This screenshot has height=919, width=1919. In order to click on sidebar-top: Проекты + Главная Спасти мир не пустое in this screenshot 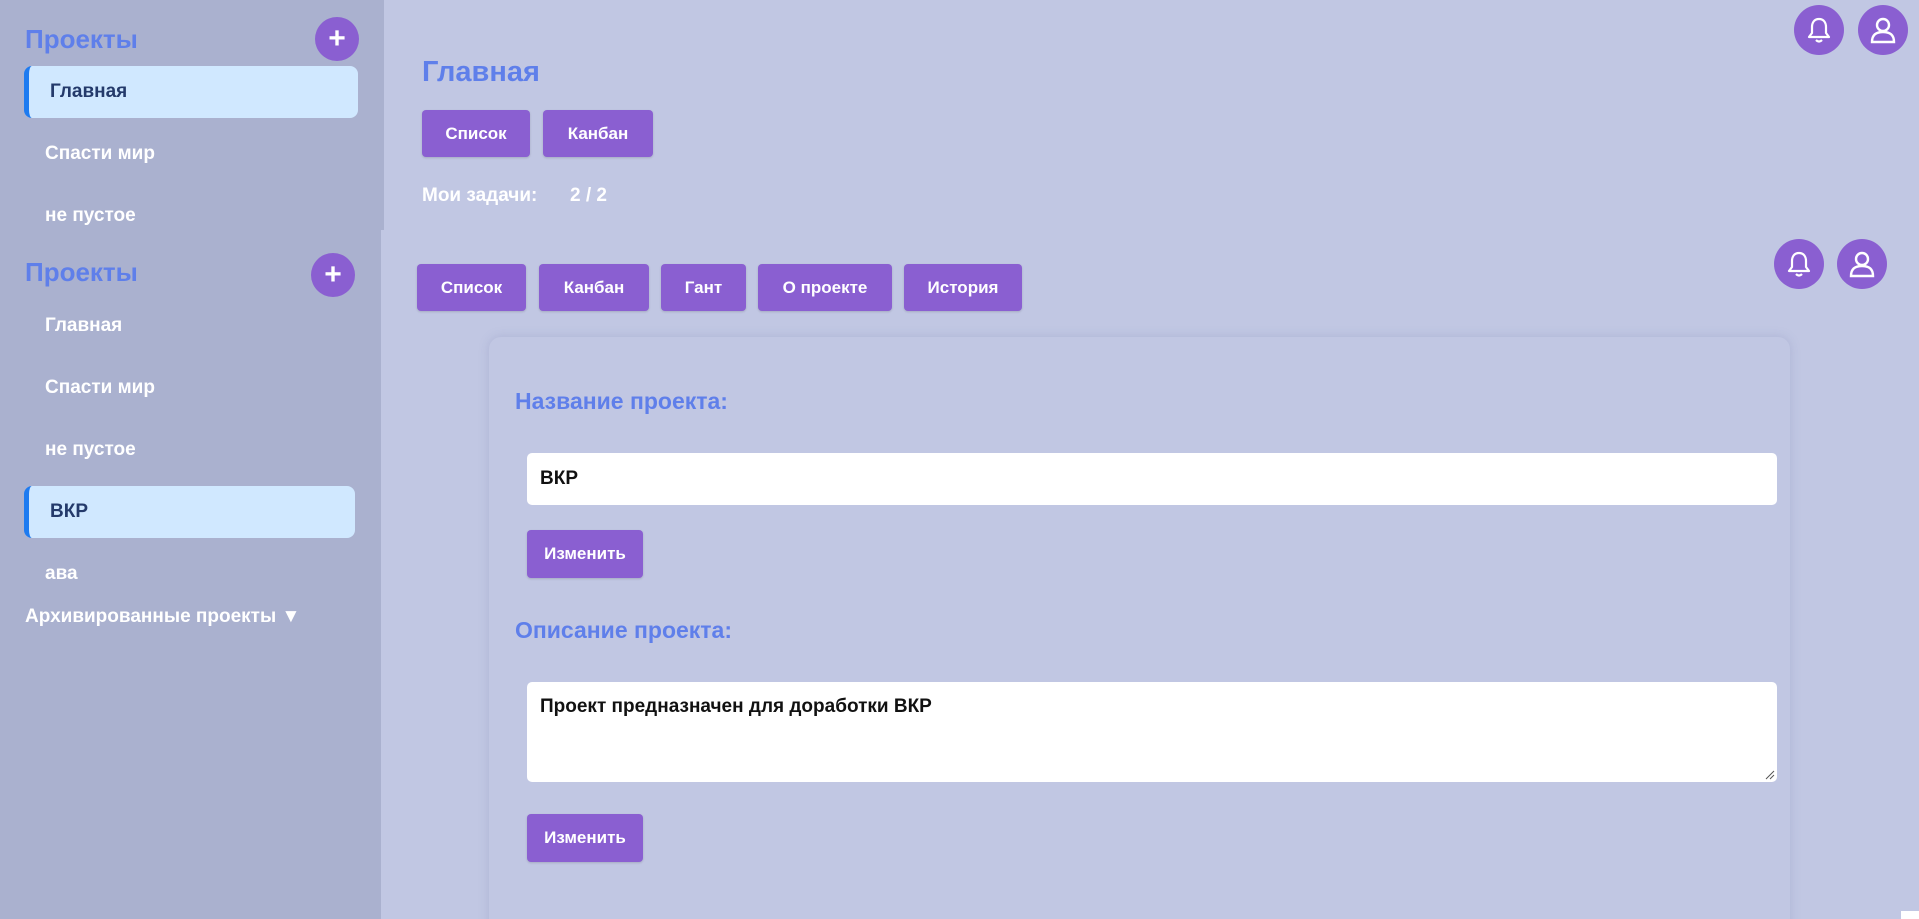, I will do `click(192, 115)`.